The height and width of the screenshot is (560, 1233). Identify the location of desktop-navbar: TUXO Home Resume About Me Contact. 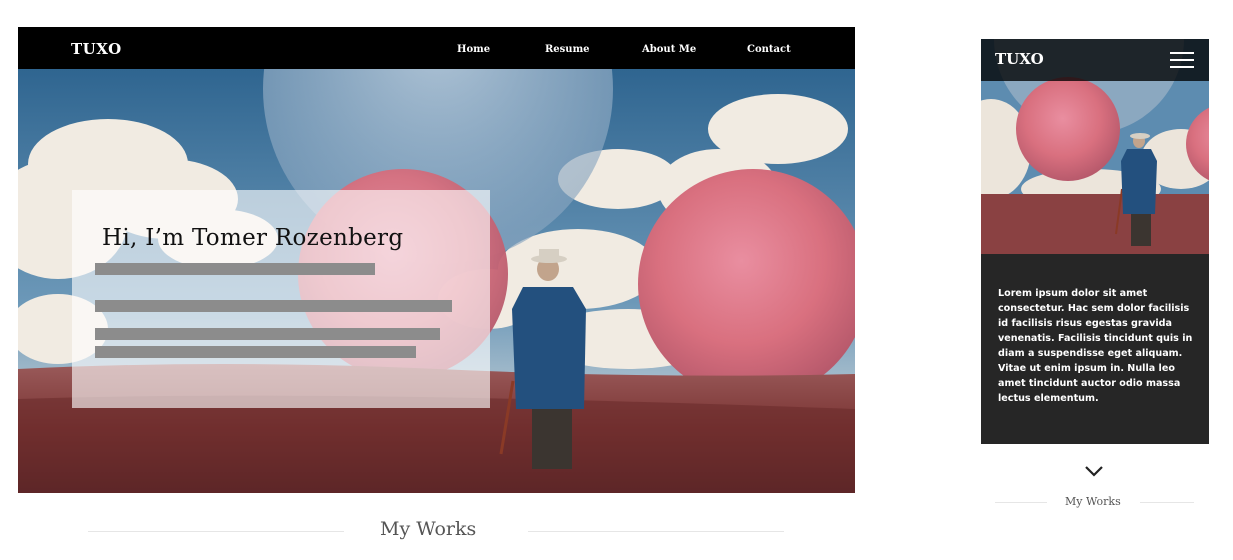
(436, 48).